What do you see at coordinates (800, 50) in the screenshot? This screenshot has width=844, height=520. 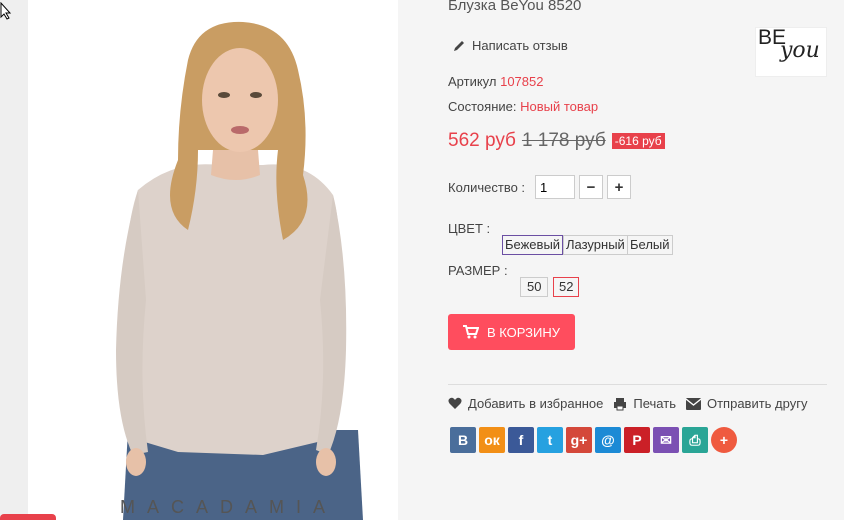 I see `brand-logo-you: you` at bounding box center [800, 50].